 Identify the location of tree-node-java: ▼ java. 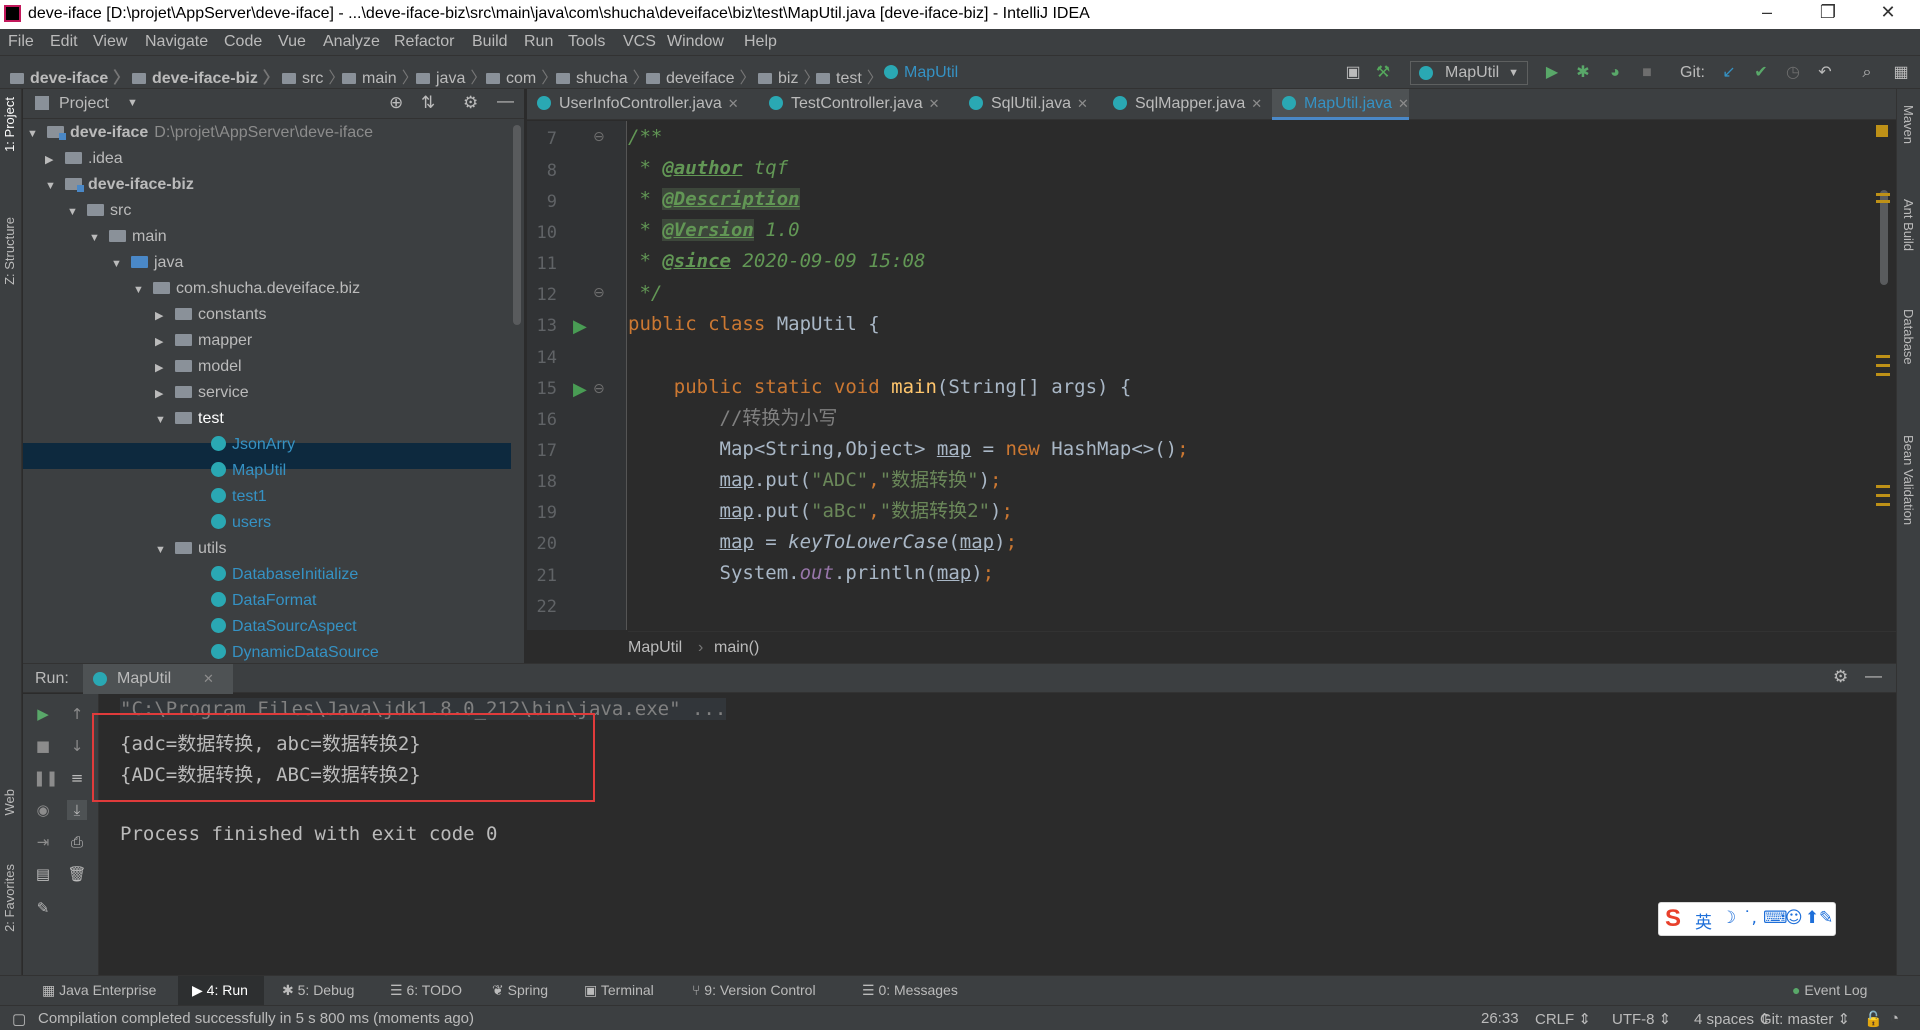
(147, 263).